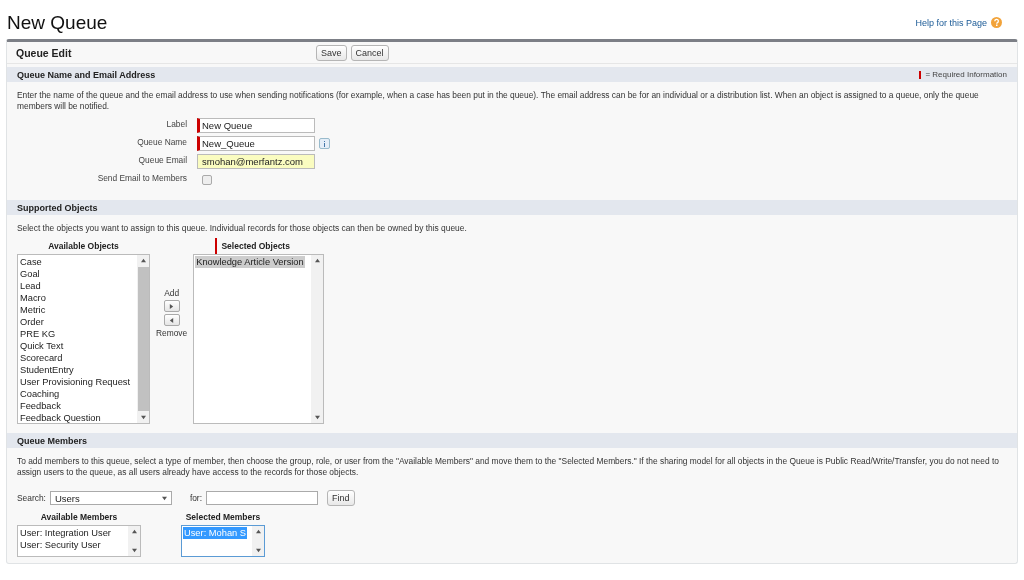 This screenshot has width=1024, height=580. Describe the element at coordinates (331, 52) in the screenshot. I see `form-button: Save` at that location.